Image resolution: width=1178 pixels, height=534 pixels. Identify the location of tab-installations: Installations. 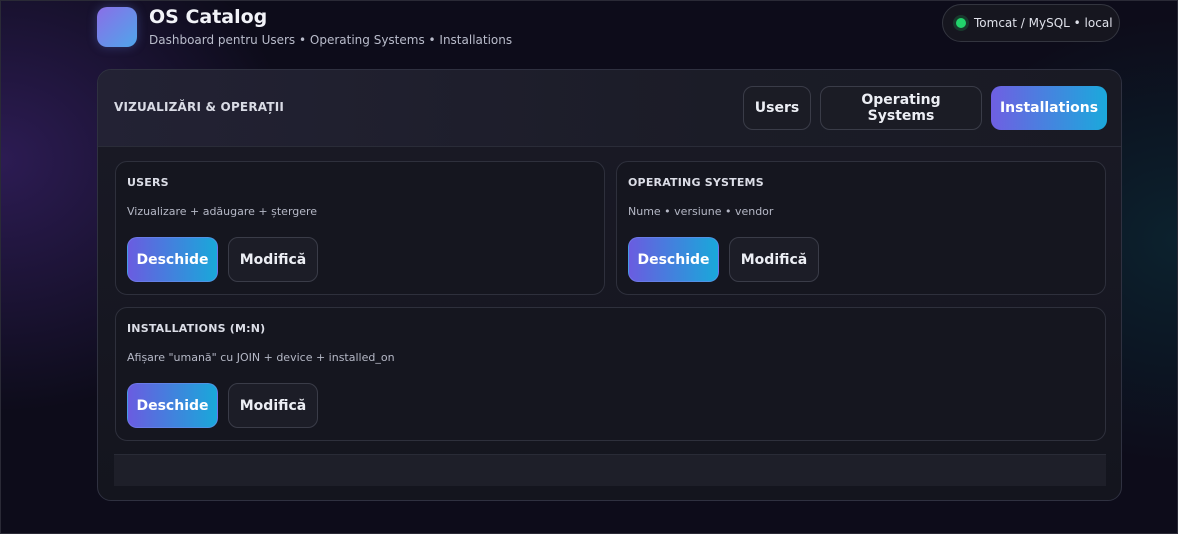
(1049, 108).